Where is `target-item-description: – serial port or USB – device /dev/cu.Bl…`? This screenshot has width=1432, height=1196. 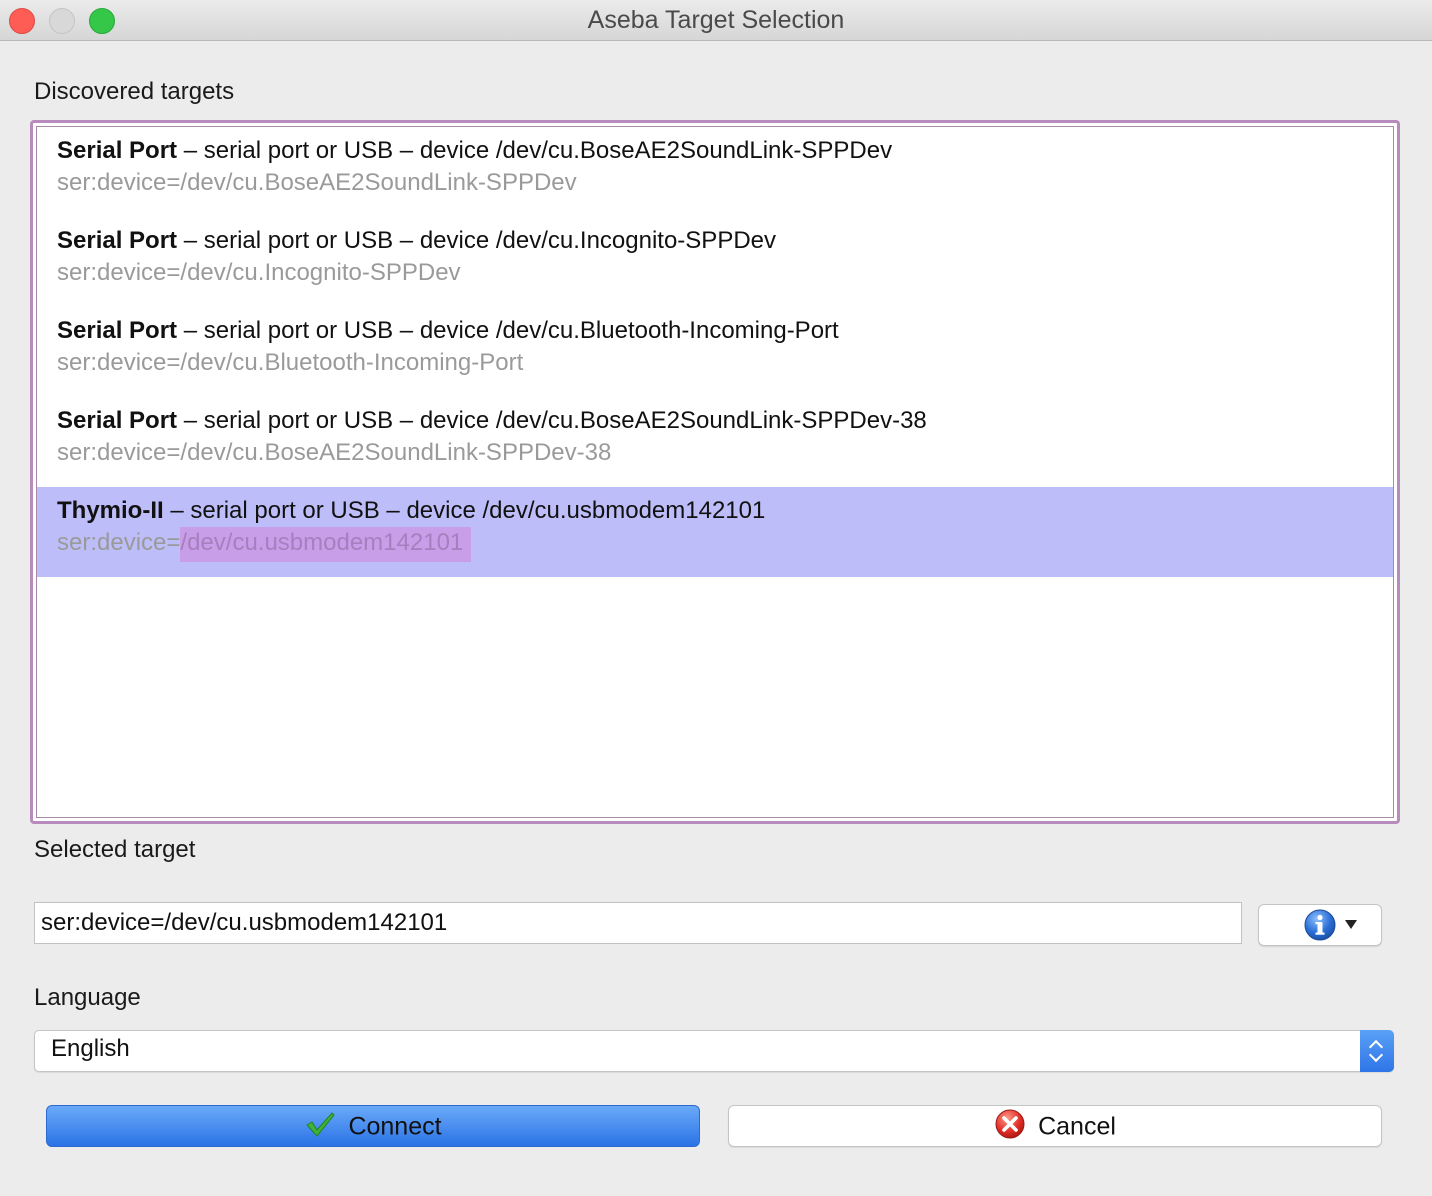 target-item-description: – serial port or USB – device /dev/cu.Bl… is located at coordinates (508, 330).